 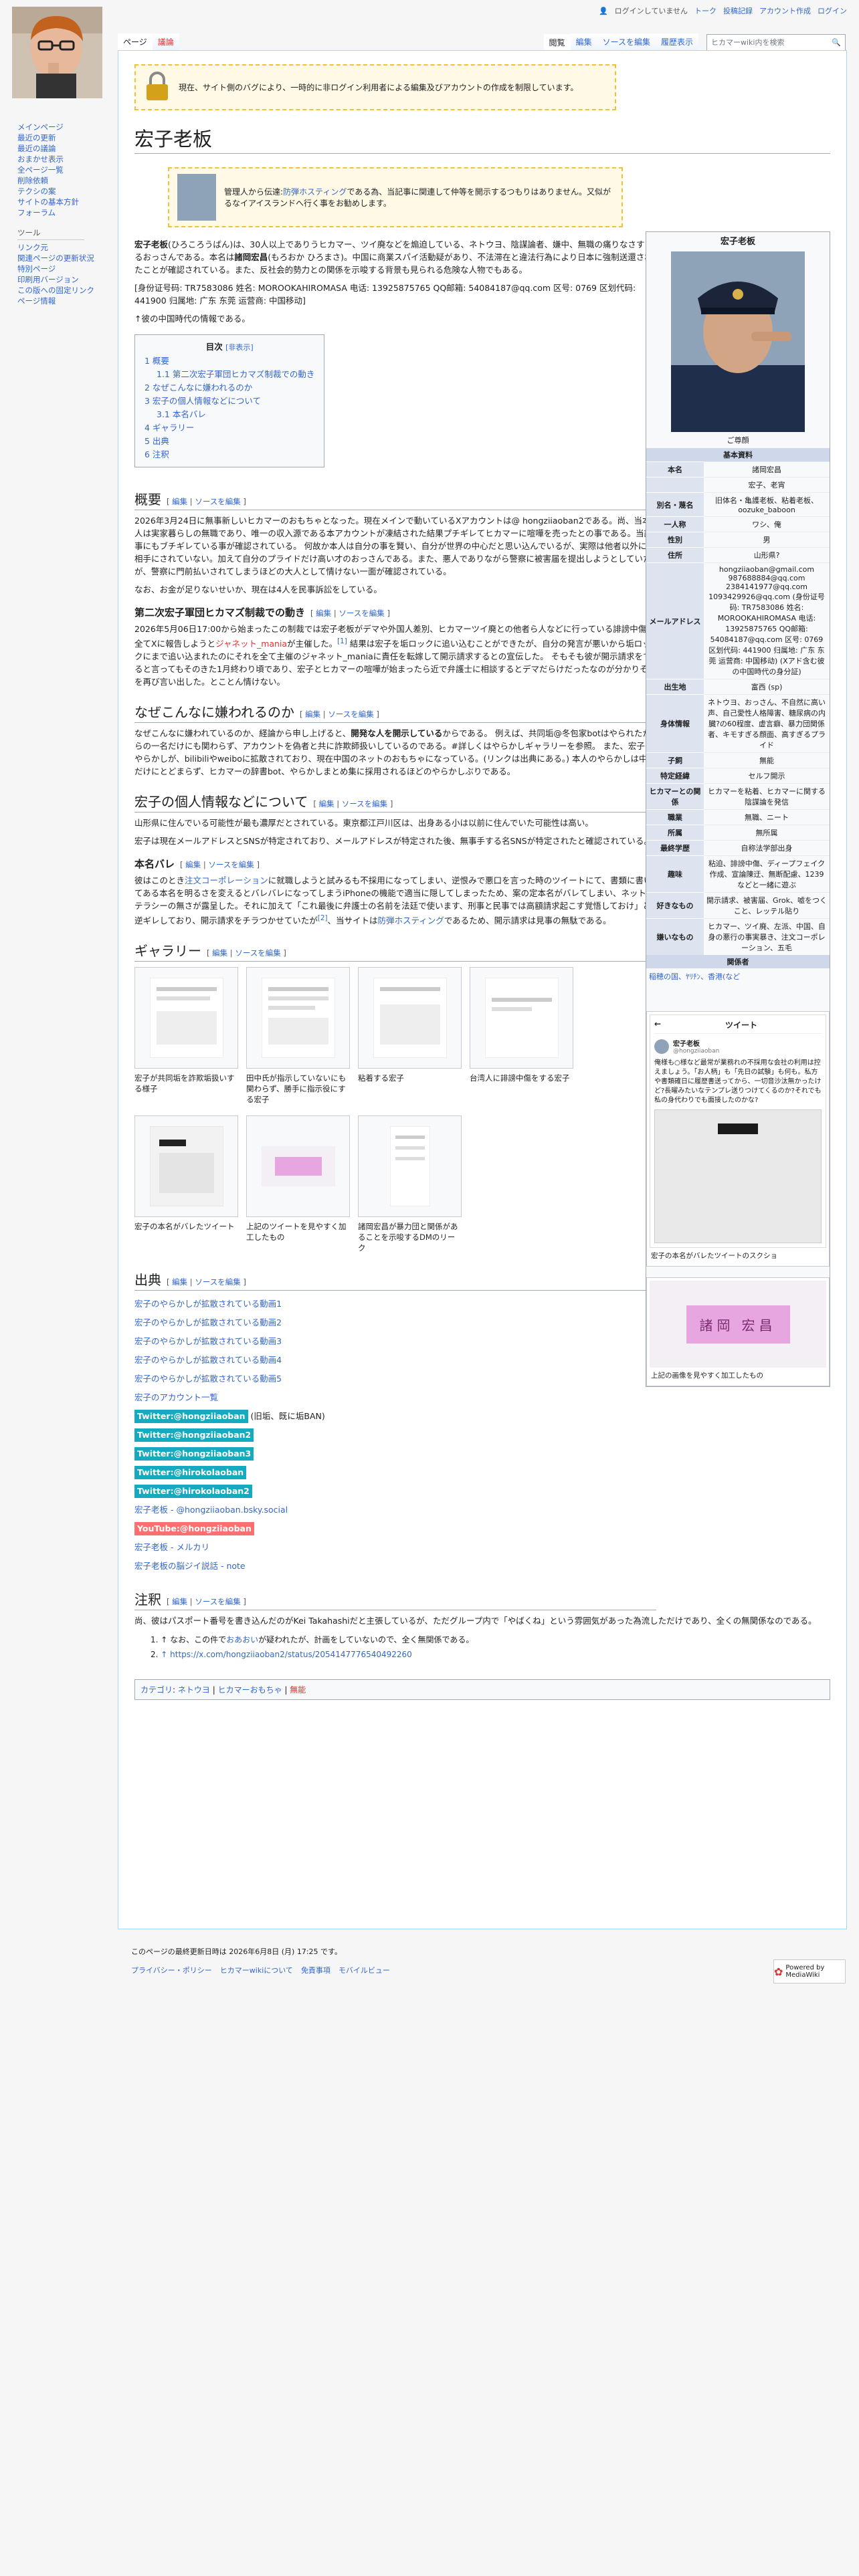 What do you see at coordinates (64, 247) in the screenshot?
I see `sidebar-item-whatlinks: リンク元` at bounding box center [64, 247].